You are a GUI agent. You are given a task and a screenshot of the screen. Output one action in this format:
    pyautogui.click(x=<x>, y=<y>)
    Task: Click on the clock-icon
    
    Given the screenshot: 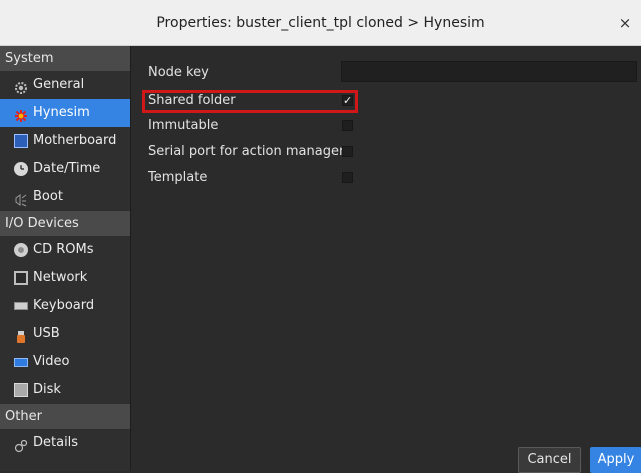 What is the action you would take?
    pyautogui.click(x=21, y=169)
    